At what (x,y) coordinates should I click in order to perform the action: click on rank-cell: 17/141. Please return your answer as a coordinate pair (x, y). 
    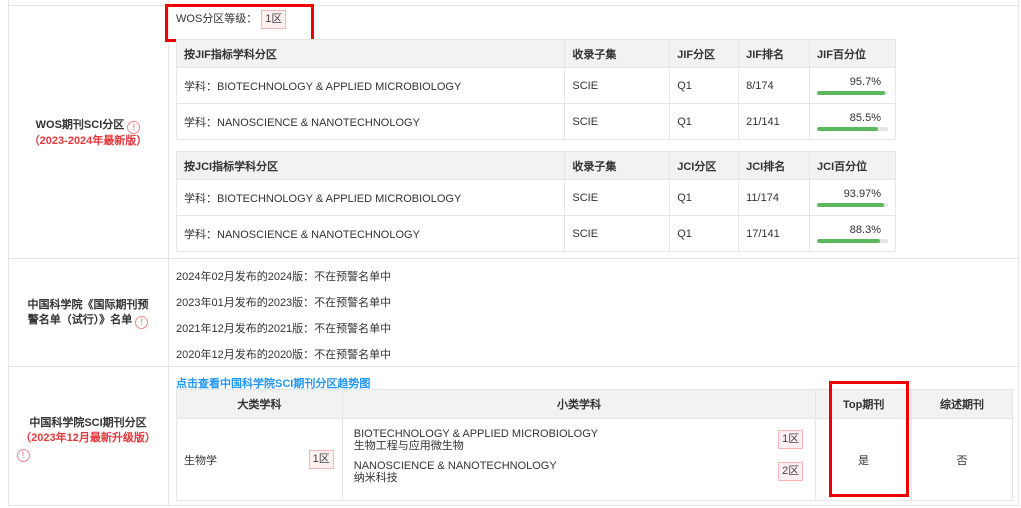
    Looking at the image, I should click on (774, 233).